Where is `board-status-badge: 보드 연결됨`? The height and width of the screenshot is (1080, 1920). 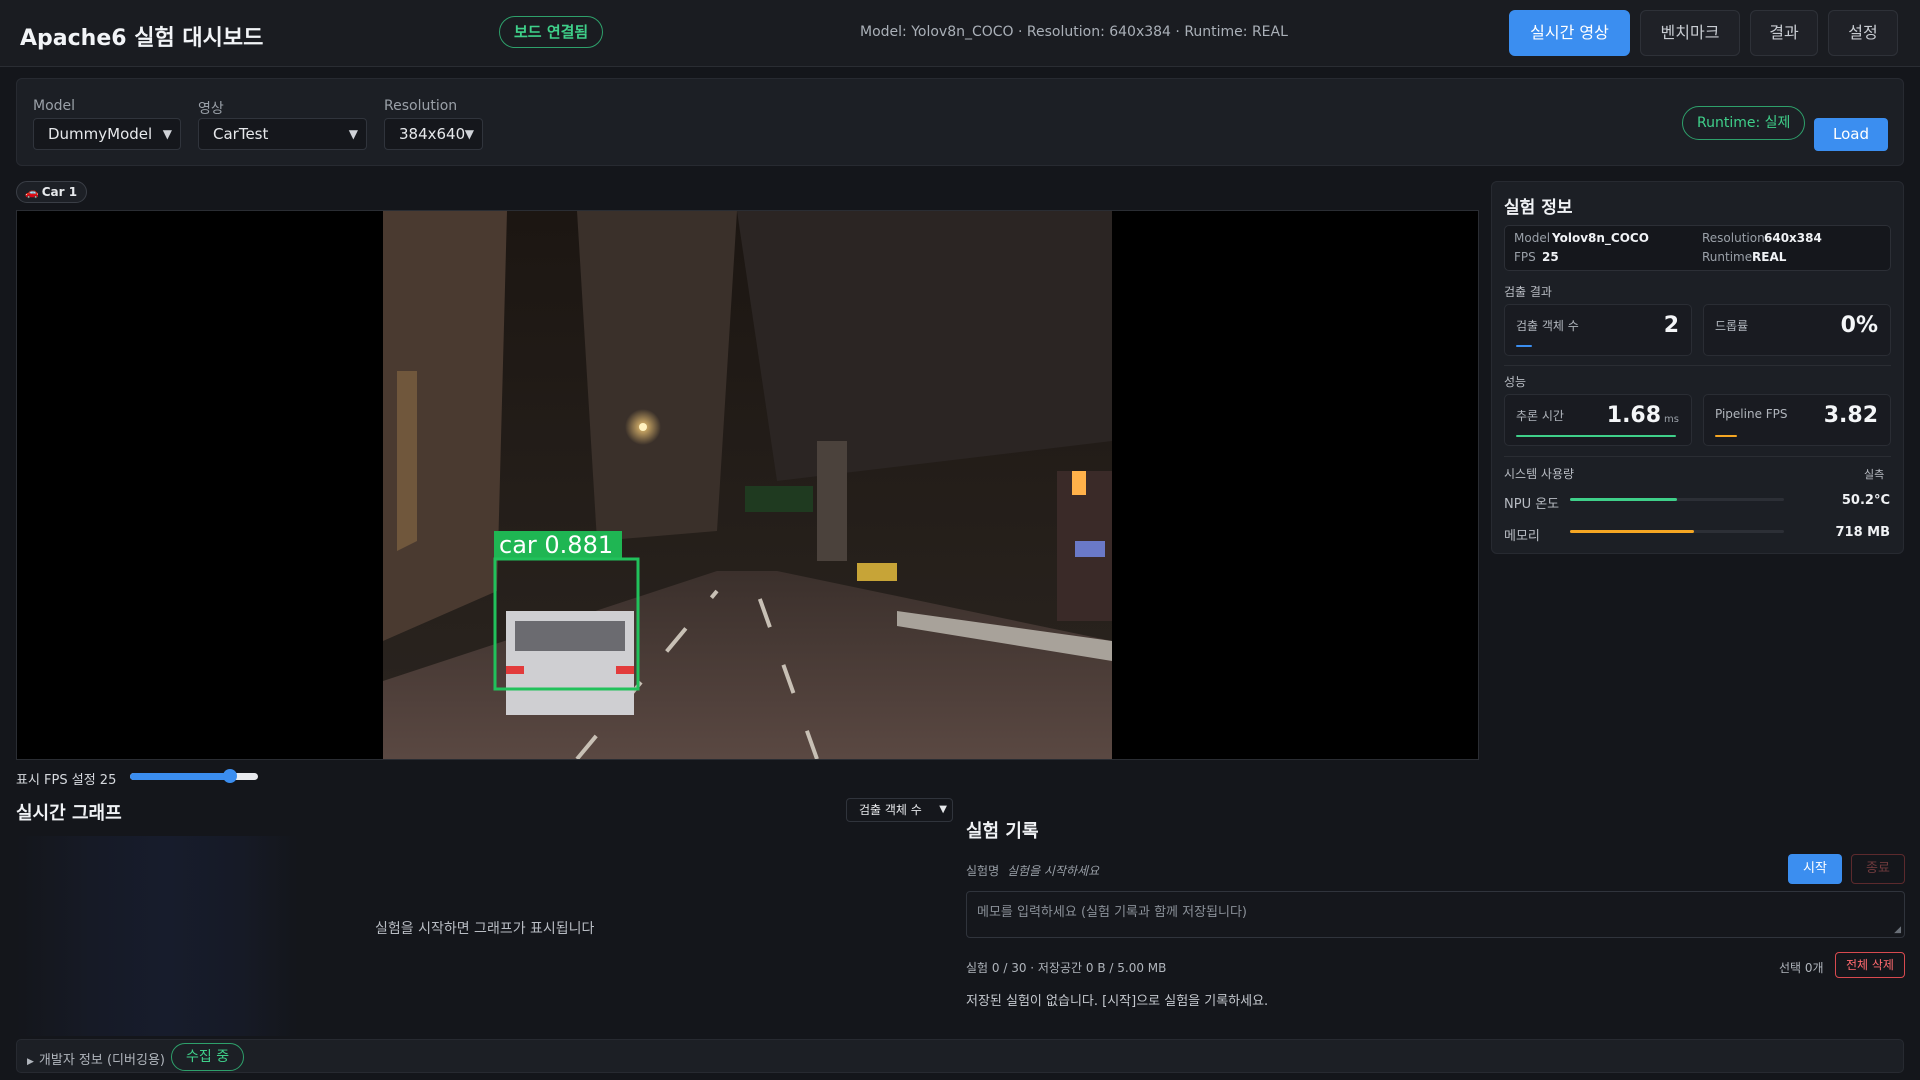
board-status-badge: 보드 연결됨 is located at coordinates (551, 32).